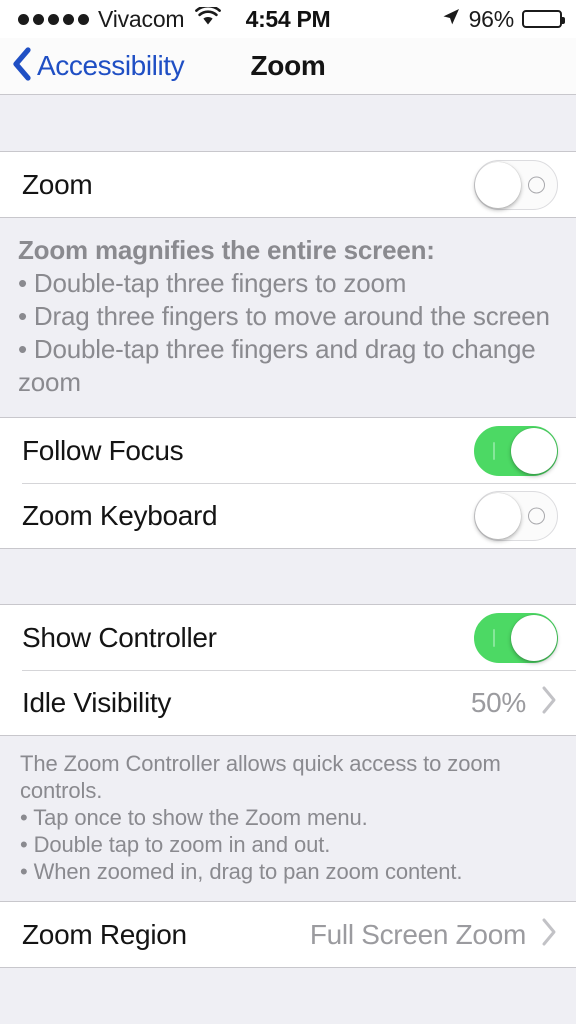 Image resolution: width=576 pixels, height=1024 pixels. I want to click on row-label-zoom-region: Zoom Region, so click(104, 934).